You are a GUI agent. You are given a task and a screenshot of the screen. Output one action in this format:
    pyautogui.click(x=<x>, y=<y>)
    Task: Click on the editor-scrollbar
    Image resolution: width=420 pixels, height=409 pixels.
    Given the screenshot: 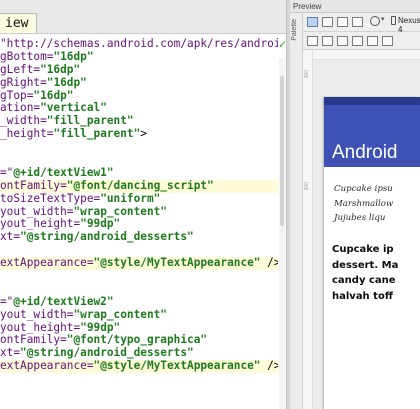 What is the action you would take?
    pyautogui.click(x=282, y=233)
    